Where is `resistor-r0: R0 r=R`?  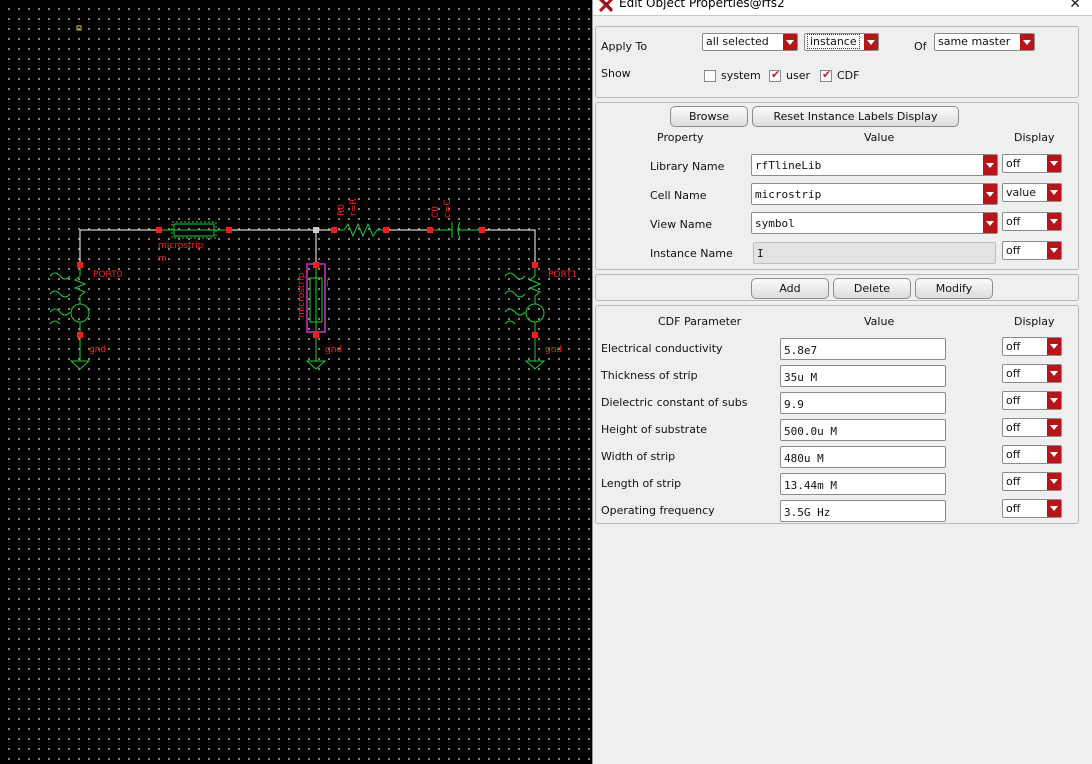 resistor-r0: R0 r=R is located at coordinates (360, 218).